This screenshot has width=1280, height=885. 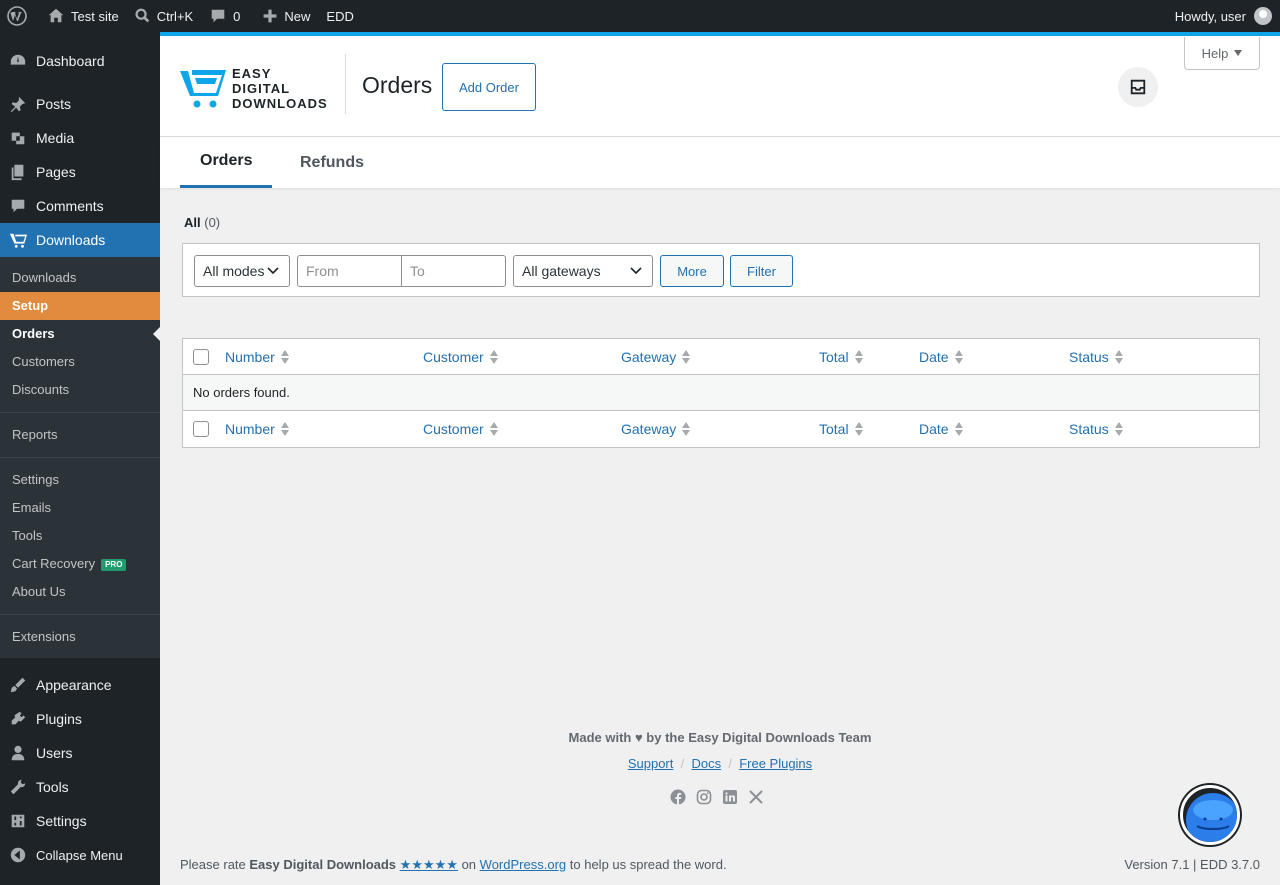 I want to click on submenu-setup: Setup, so click(x=80, y=306).